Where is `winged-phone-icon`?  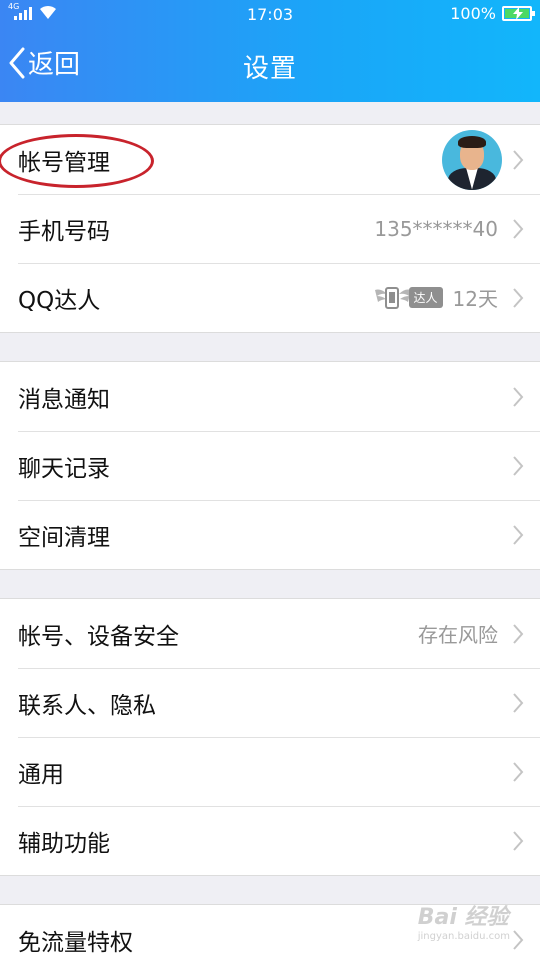 winged-phone-icon is located at coordinates (392, 297).